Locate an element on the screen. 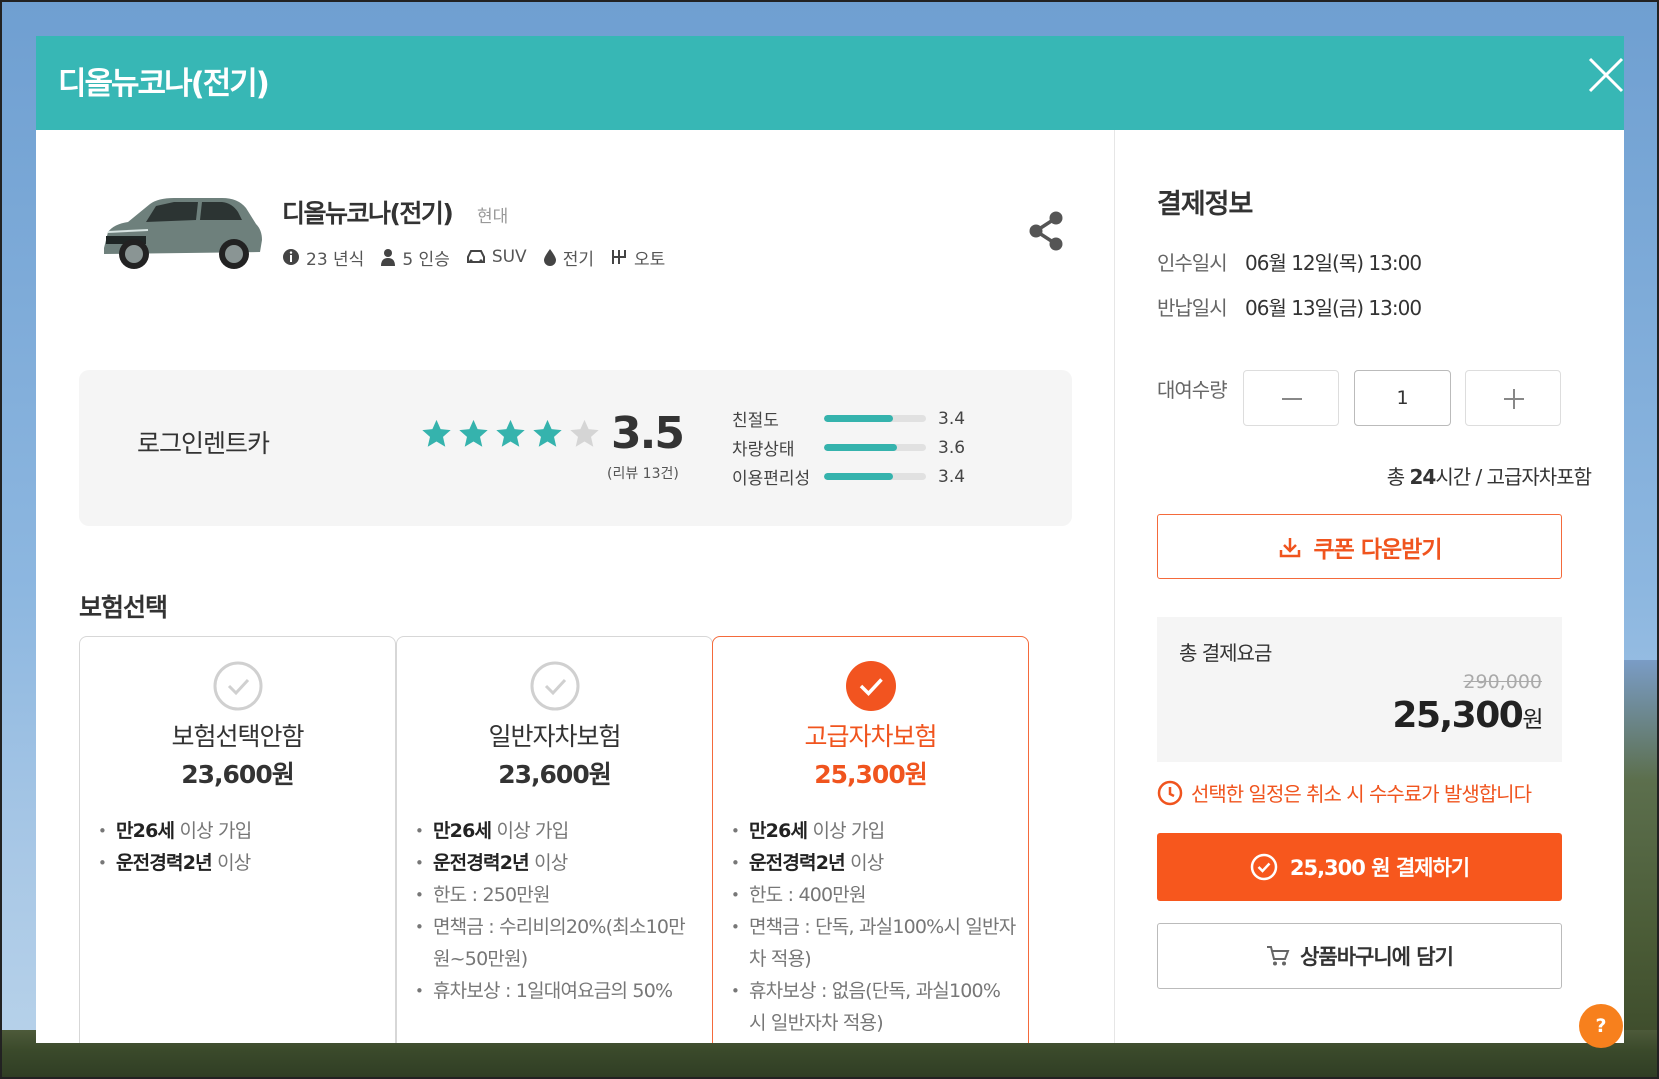  modal-title: 디올뉴코나(전기) is located at coordinates (164, 84).